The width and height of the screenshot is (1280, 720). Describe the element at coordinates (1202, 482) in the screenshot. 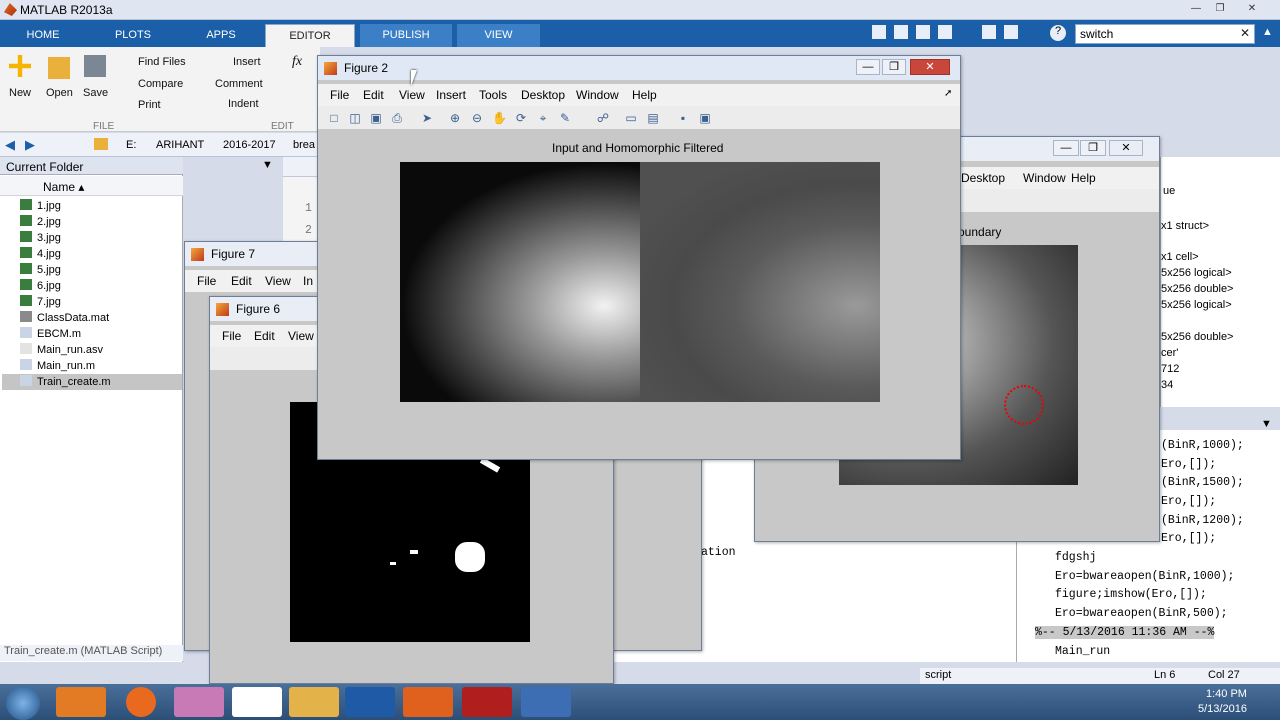

I see `history-line: (BinR,1500);` at that location.